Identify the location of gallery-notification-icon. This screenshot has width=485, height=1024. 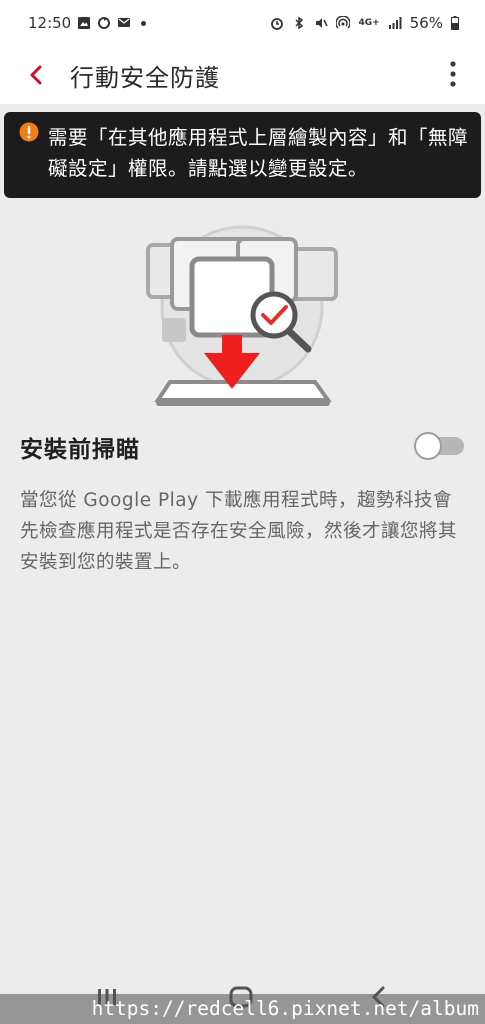
(84, 23).